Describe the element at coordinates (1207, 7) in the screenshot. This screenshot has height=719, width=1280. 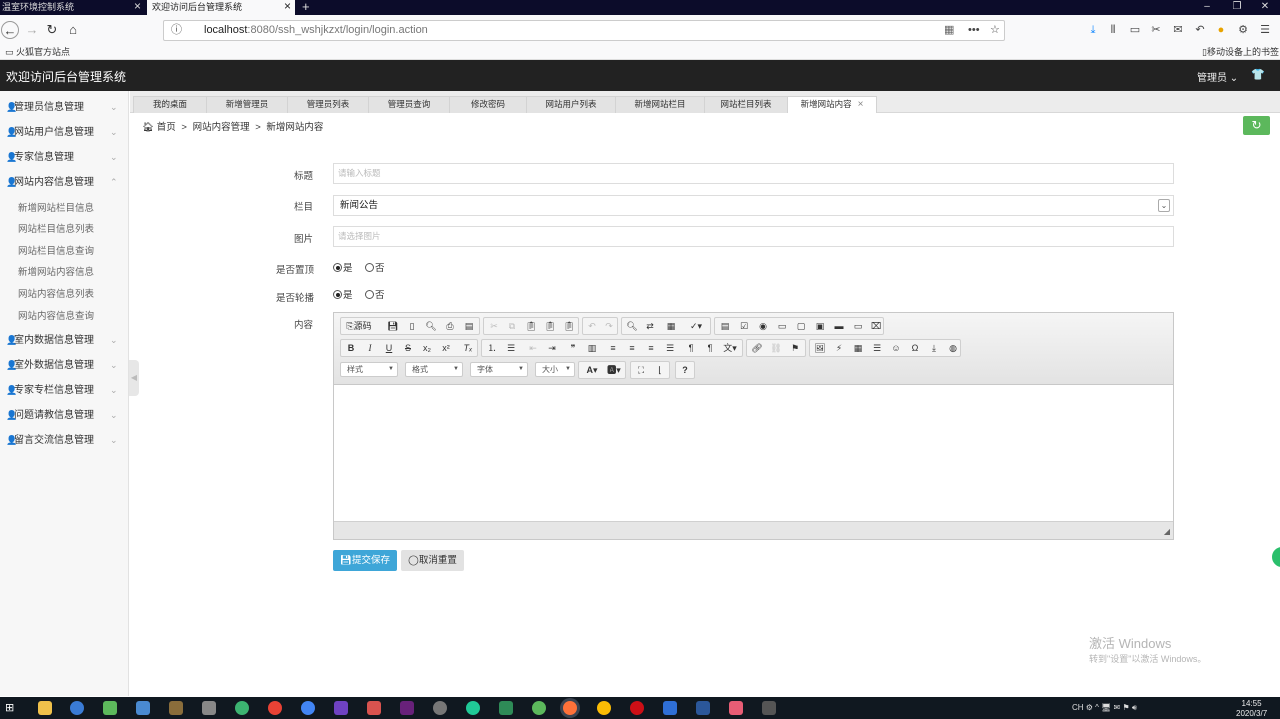
I see `minimize-icon: –` at that location.